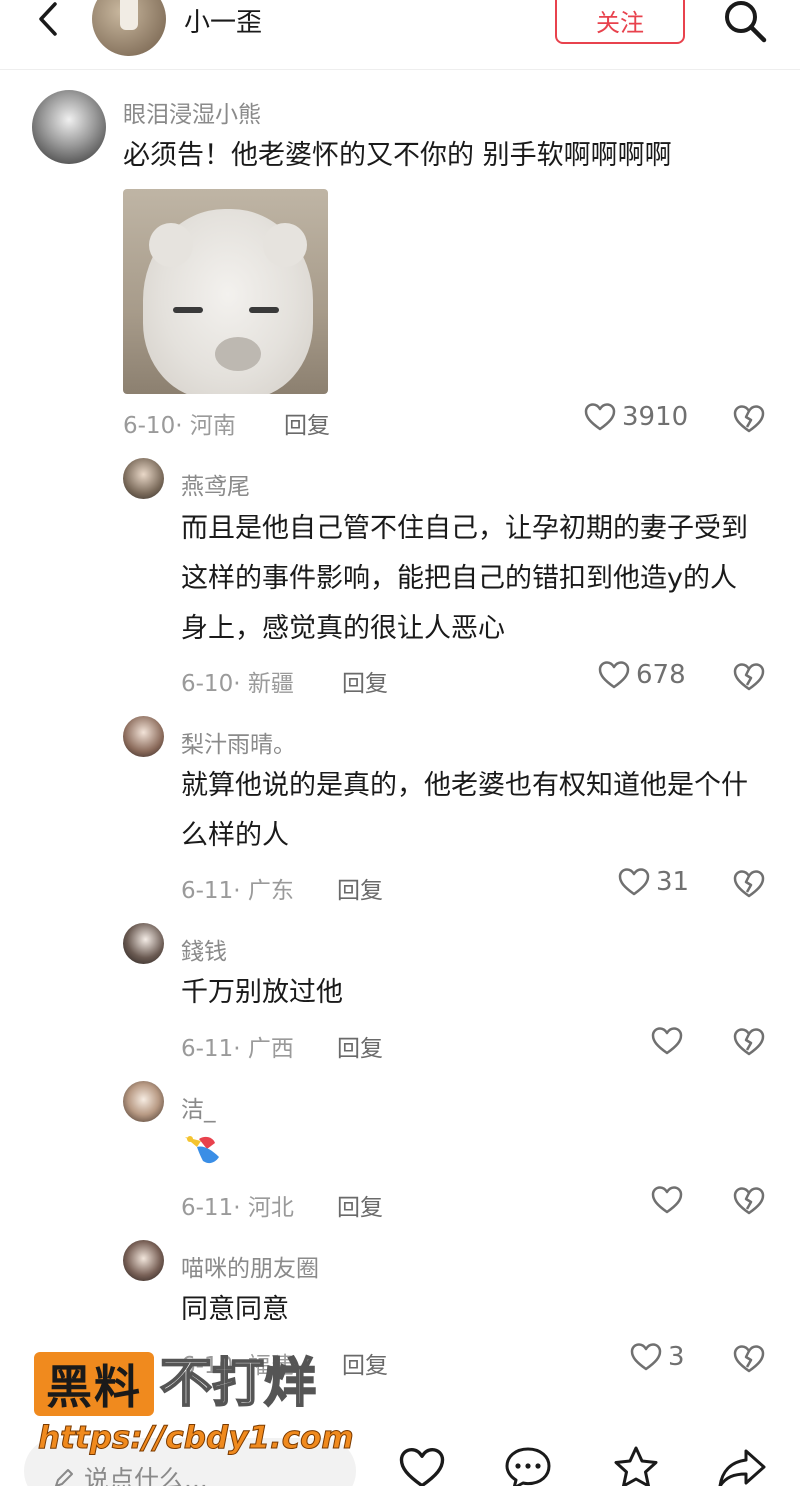 This screenshot has height=1486, width=800. I want to click on star-icon, so click(636, 1466).